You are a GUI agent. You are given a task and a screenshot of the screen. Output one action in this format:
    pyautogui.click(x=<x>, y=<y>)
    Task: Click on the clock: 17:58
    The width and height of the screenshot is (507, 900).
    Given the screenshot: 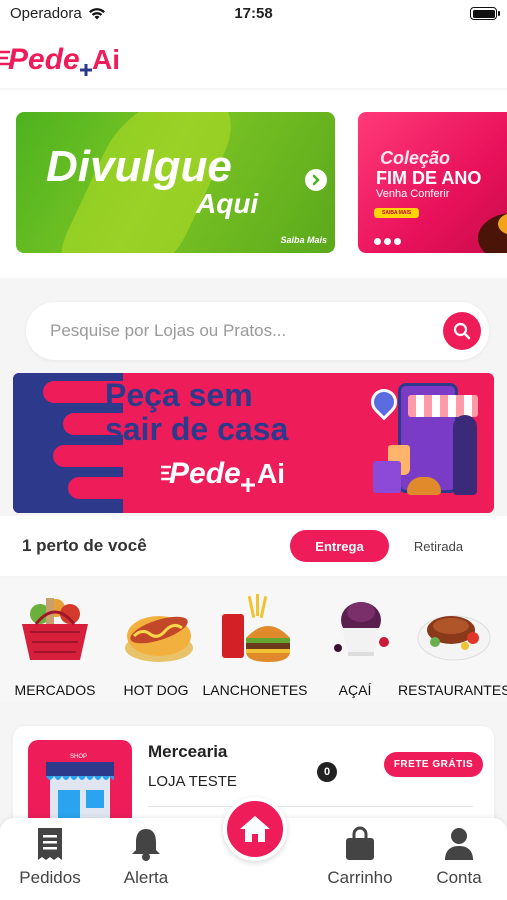 What is the action you would take?
    pyautogui.click(x=253, y=13)
    